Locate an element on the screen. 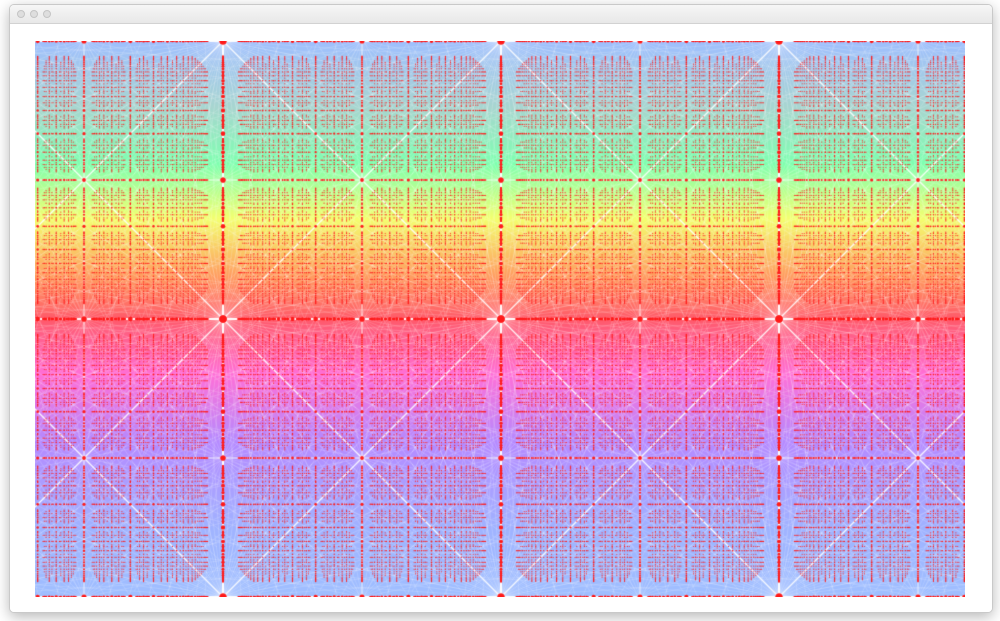 This screenshot has width=1000, height=621. title-bar is located at coordinates (501, 14).